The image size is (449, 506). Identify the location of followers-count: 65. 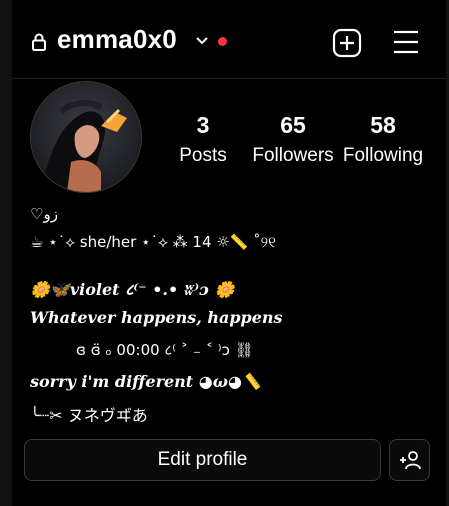
(293, 125).